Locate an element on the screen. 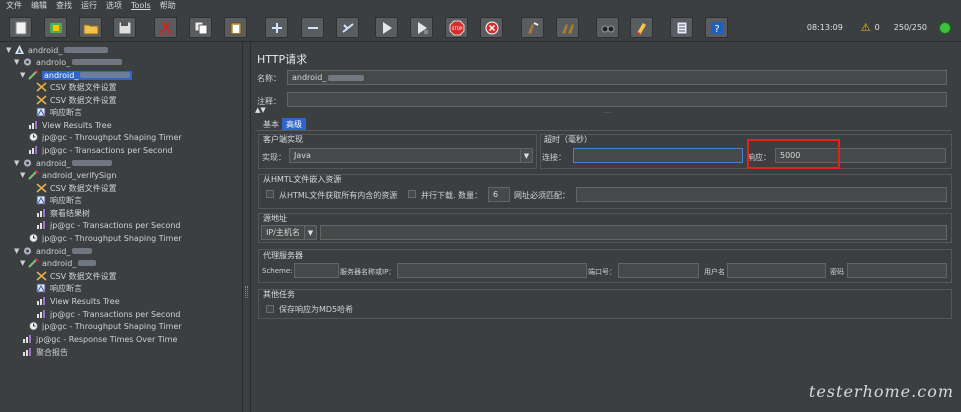 This screenshot has width=961, height=412. tree-node-label: CSV 数据文件设置 is located at coordinates (83, 100).